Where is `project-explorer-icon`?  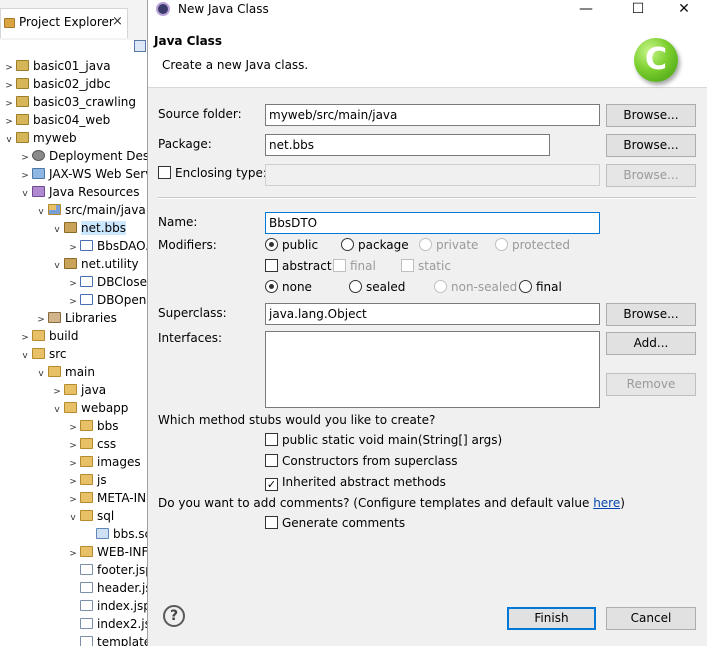 project-explorer-icon is located at coordinates (9, 23).